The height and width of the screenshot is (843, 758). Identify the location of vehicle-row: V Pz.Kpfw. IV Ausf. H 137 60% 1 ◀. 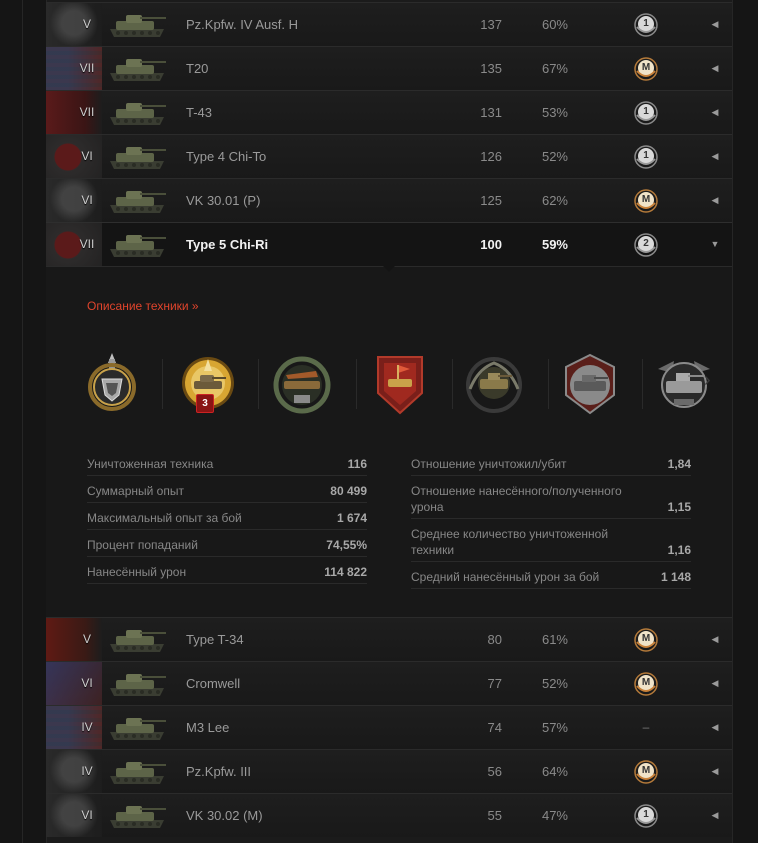
(389, 24).